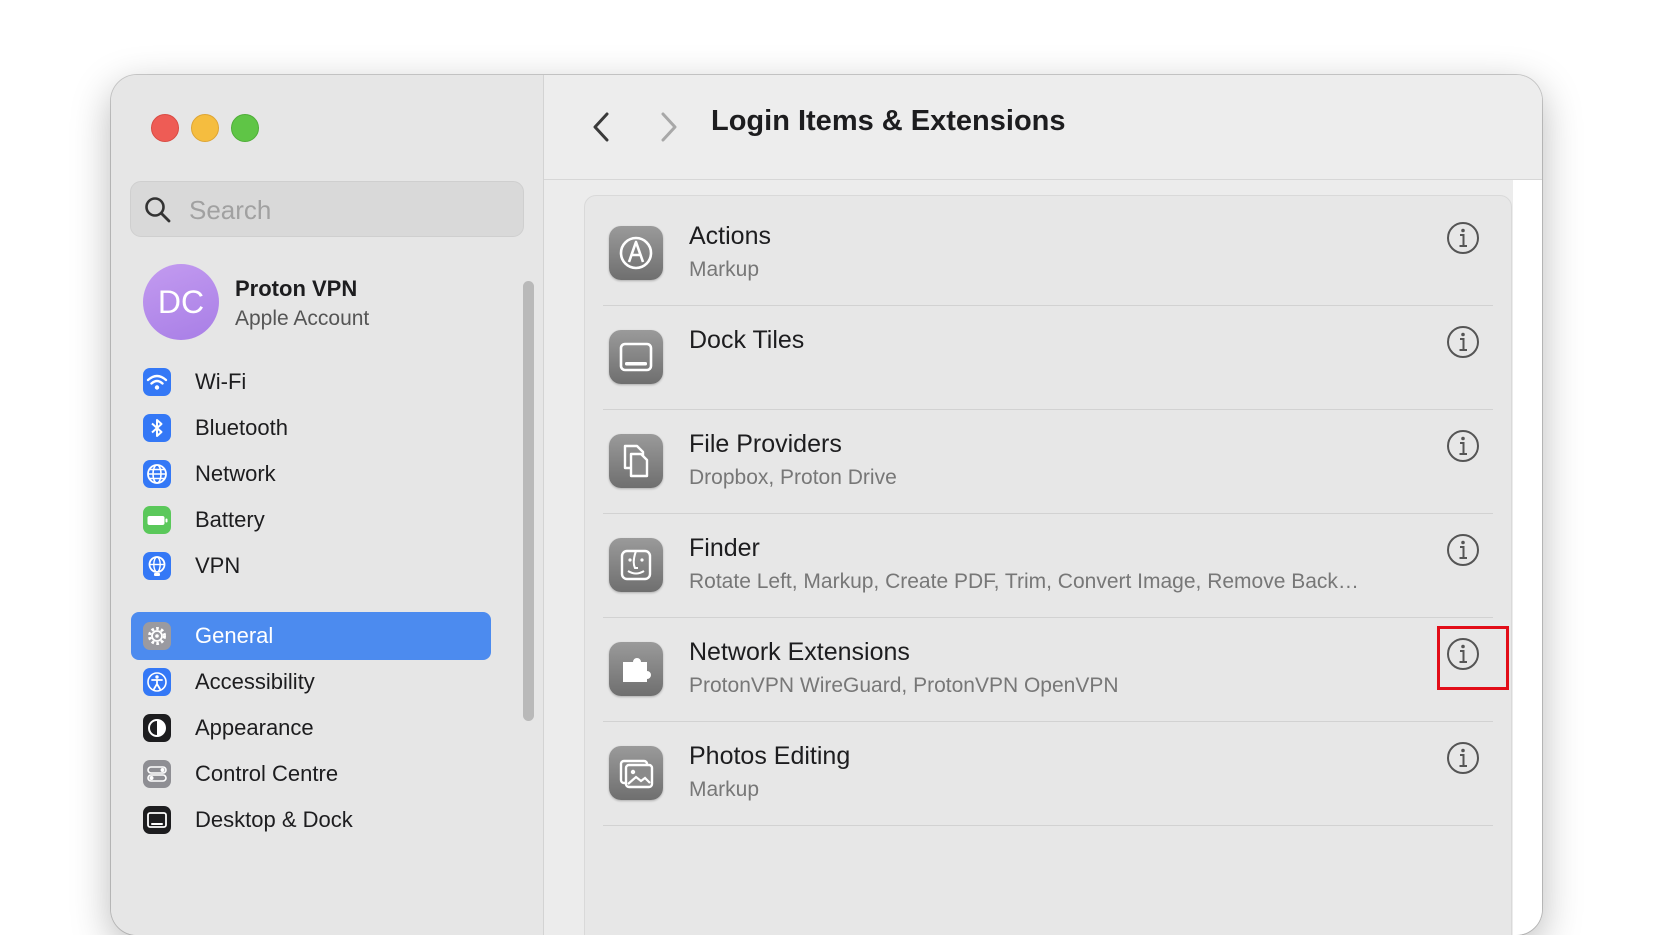 This screenshot has width=1654, height=935. Describe the element at coordinates (235, 473) in the screenshot. I see `sidebar-item-label: Network` at that location.